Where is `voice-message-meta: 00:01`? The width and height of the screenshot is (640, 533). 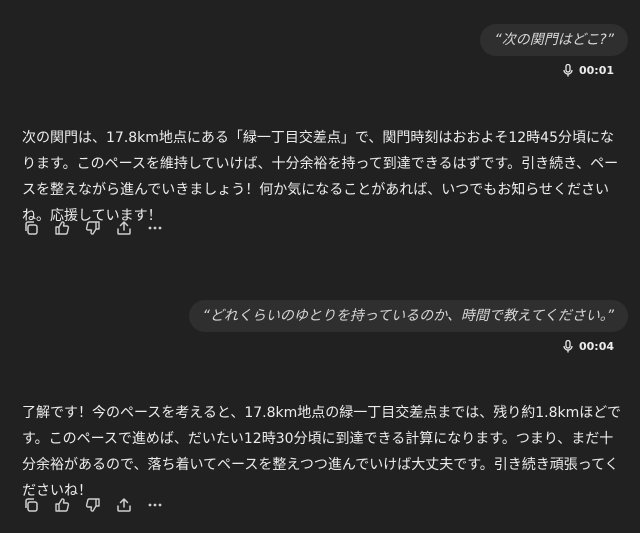 voice-message-meta: 00:01 is located at coordinates (588, 70).